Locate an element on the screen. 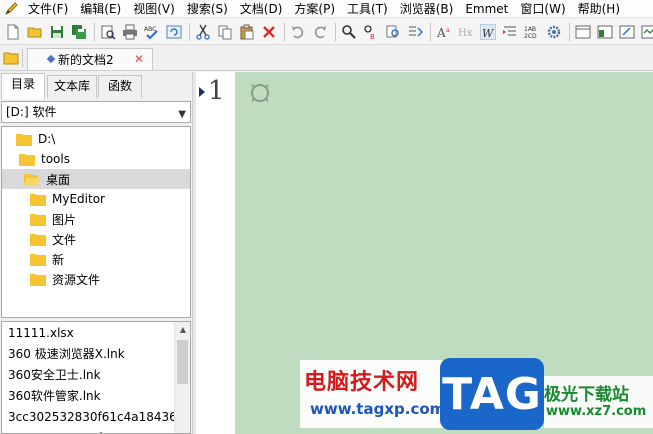 The height and width of the screenshot is (434, 653). scroll-up-icon: ▲ is located at coordinates (182, 330).